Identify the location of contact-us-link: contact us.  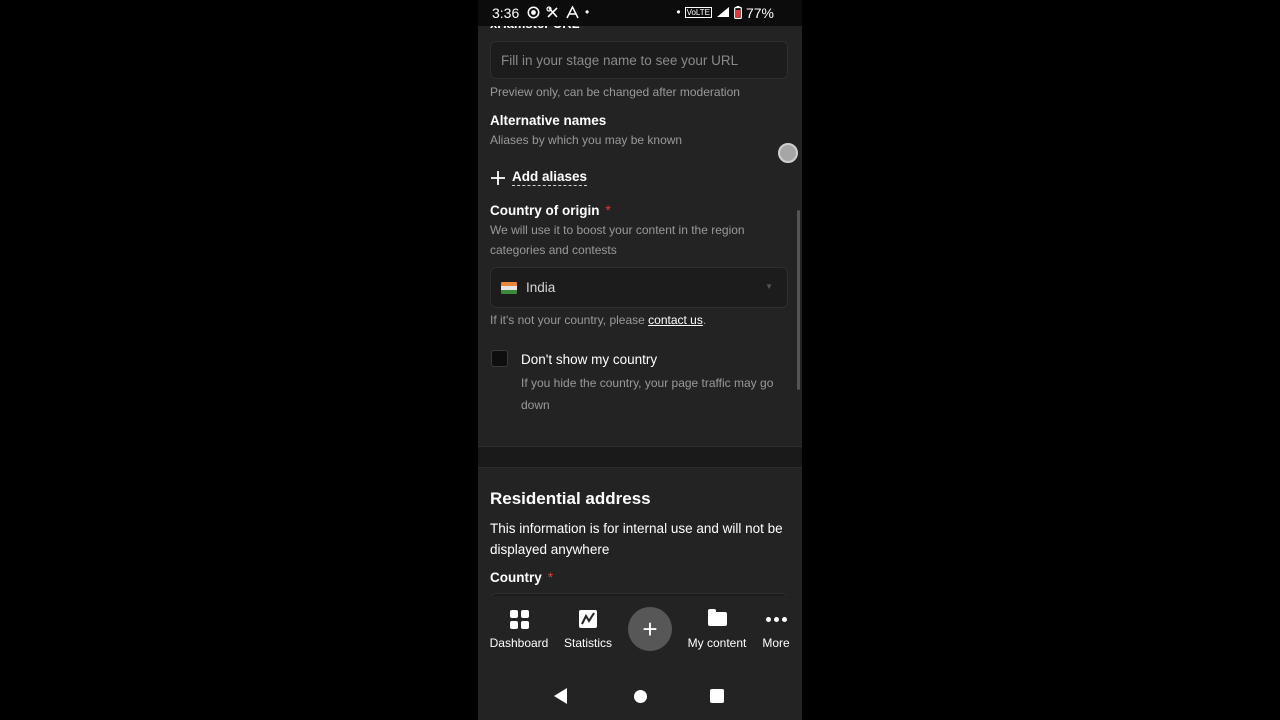
(675, 320).